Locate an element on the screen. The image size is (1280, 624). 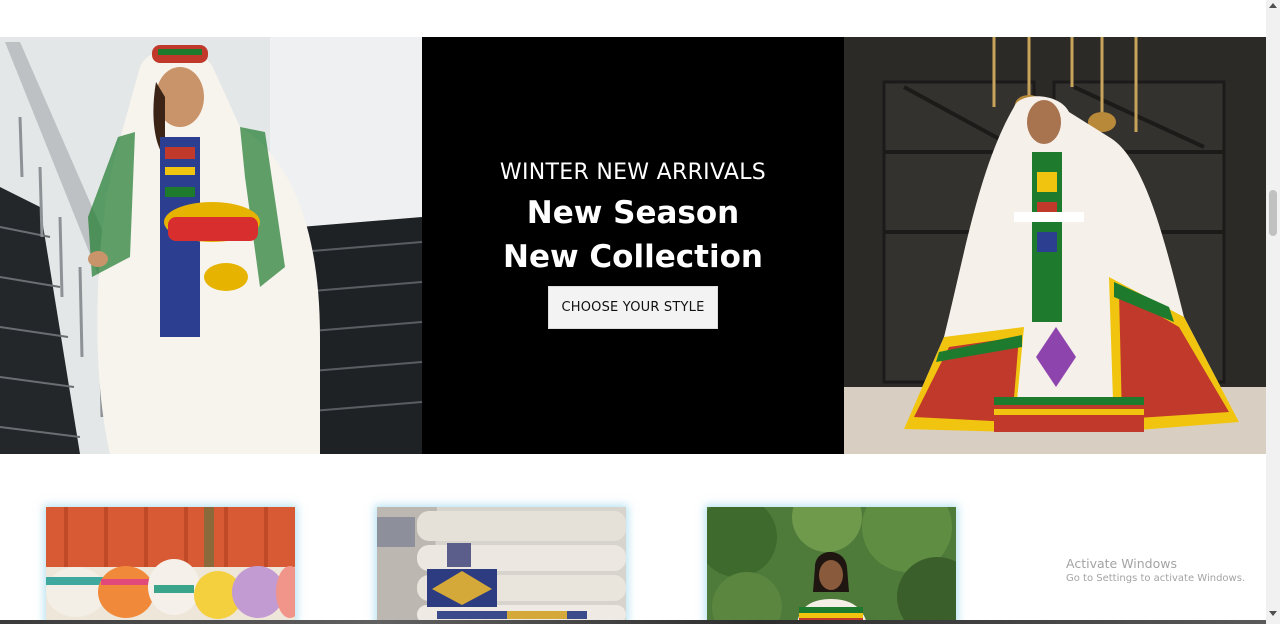
taskbar-edge is located at coordinates (633, 622).